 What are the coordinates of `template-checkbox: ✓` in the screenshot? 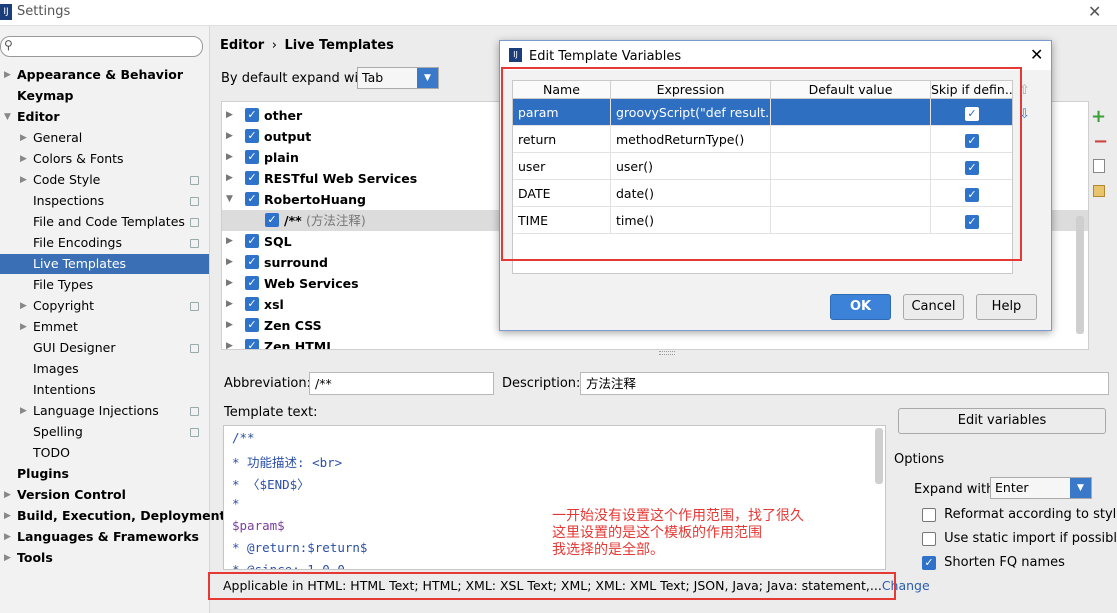 It's located at (272, 220).